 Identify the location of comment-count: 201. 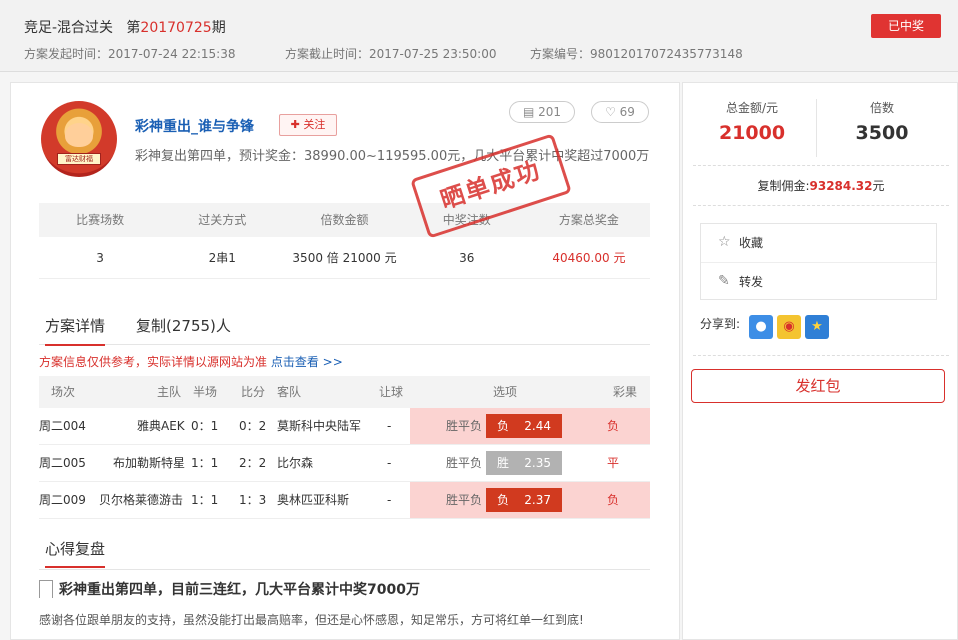
(550, 112).